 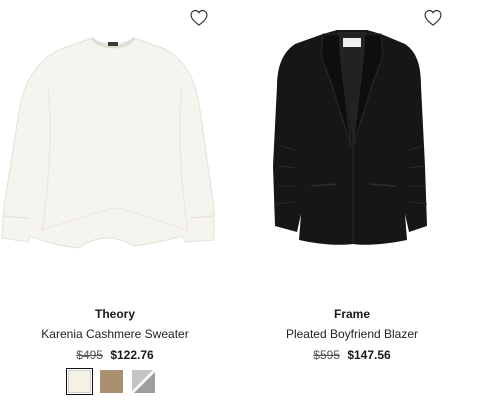 I want to click on product-name: Pleated Boyfriend Blazer, so click(x=352, y=334).